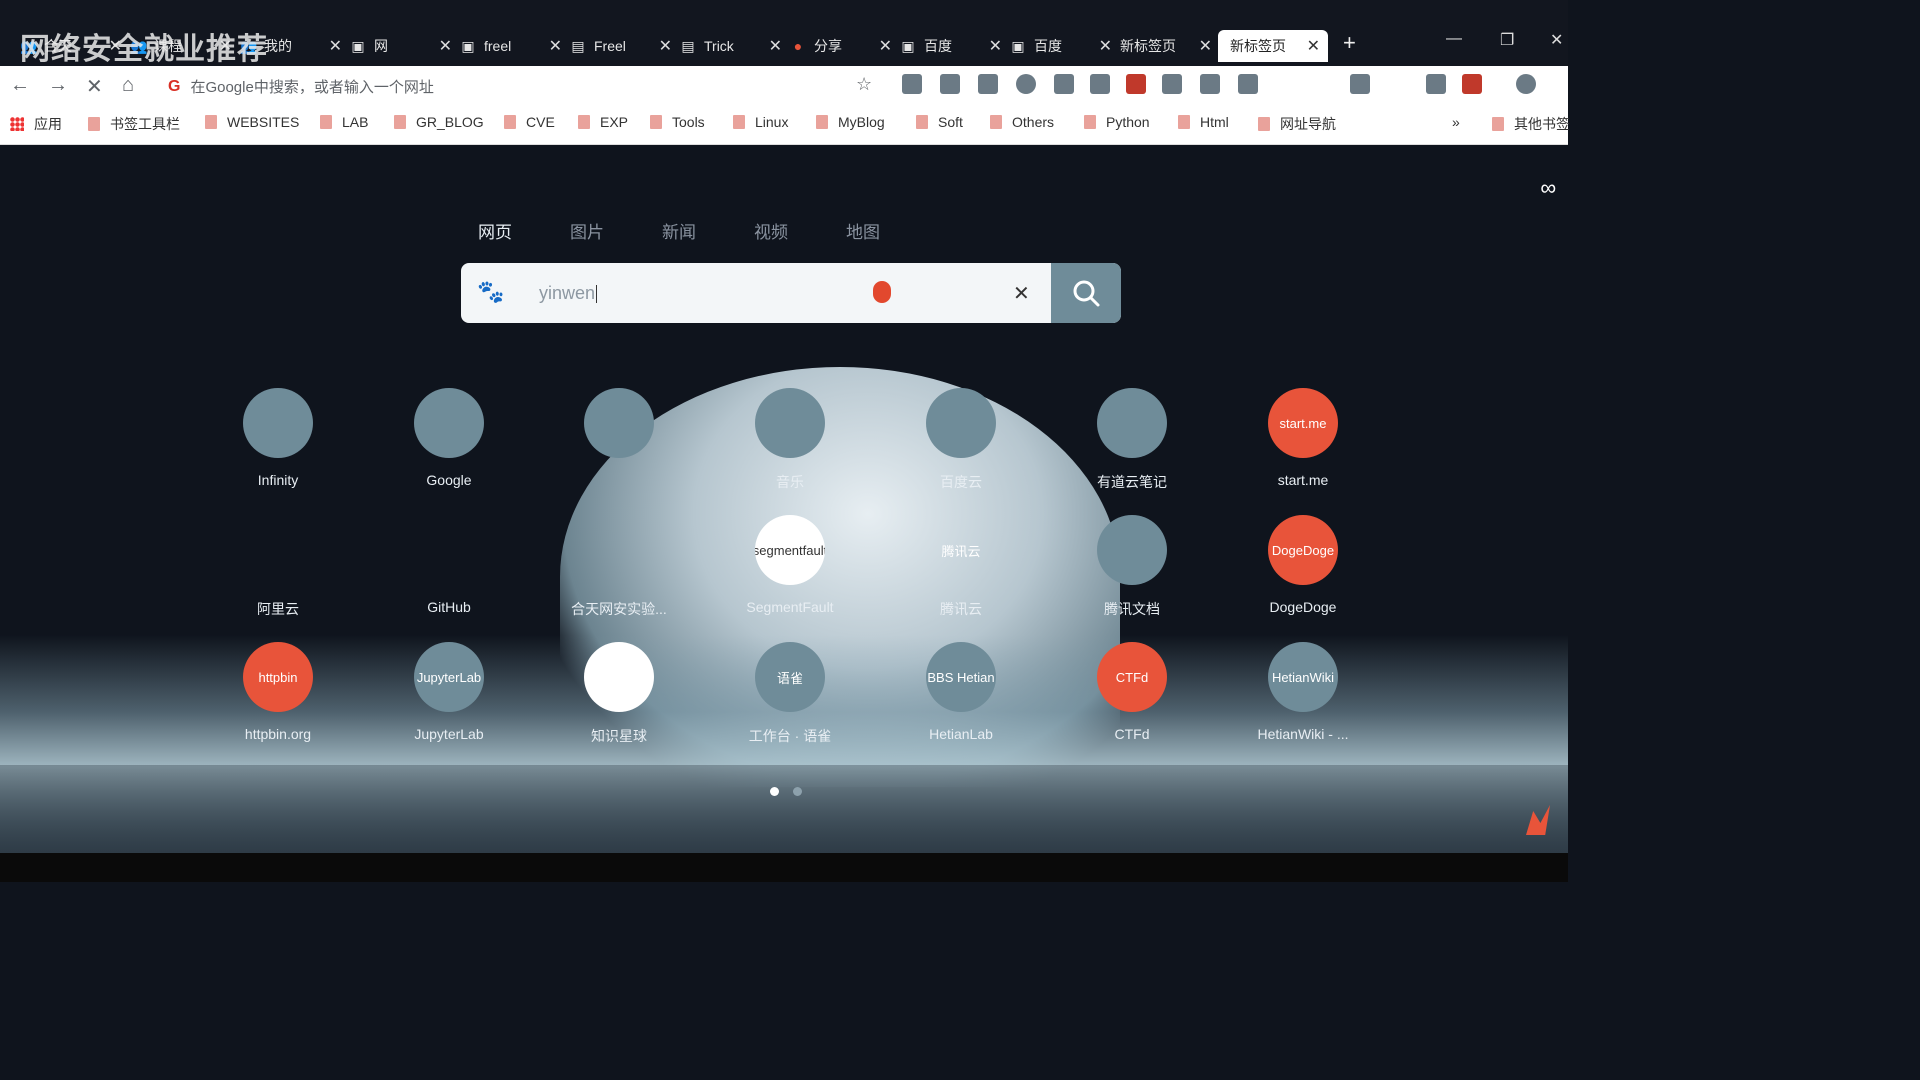  I want to click on window-close-icon: ✕, so click(1556, 40).